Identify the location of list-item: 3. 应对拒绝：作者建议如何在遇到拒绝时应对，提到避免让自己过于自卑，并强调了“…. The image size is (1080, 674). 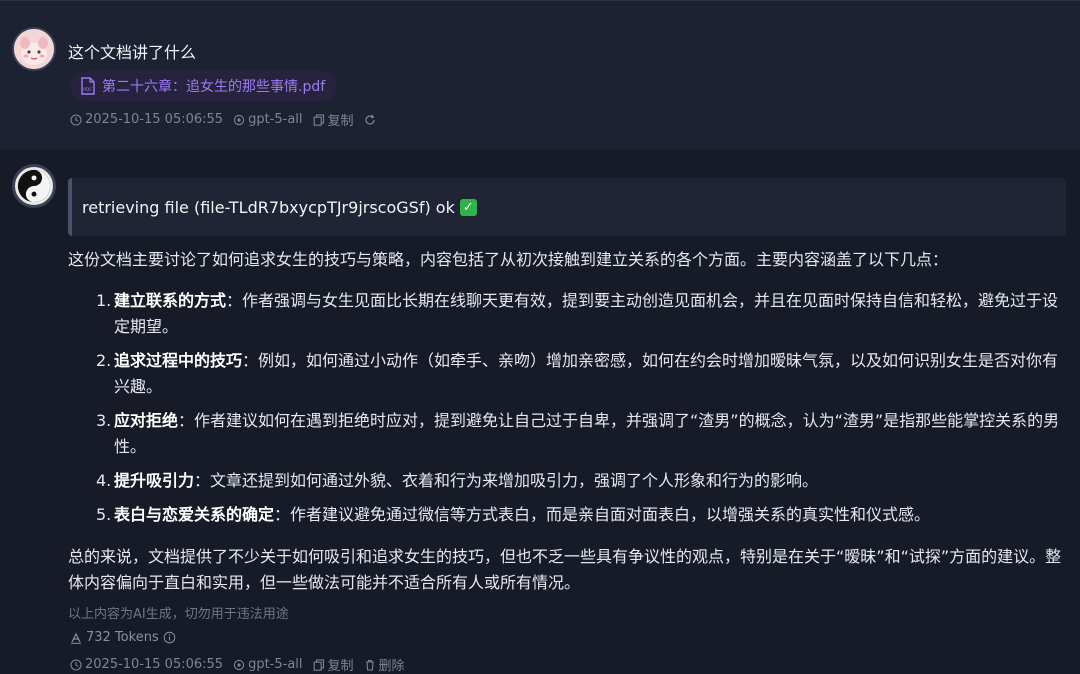
(583, 434).